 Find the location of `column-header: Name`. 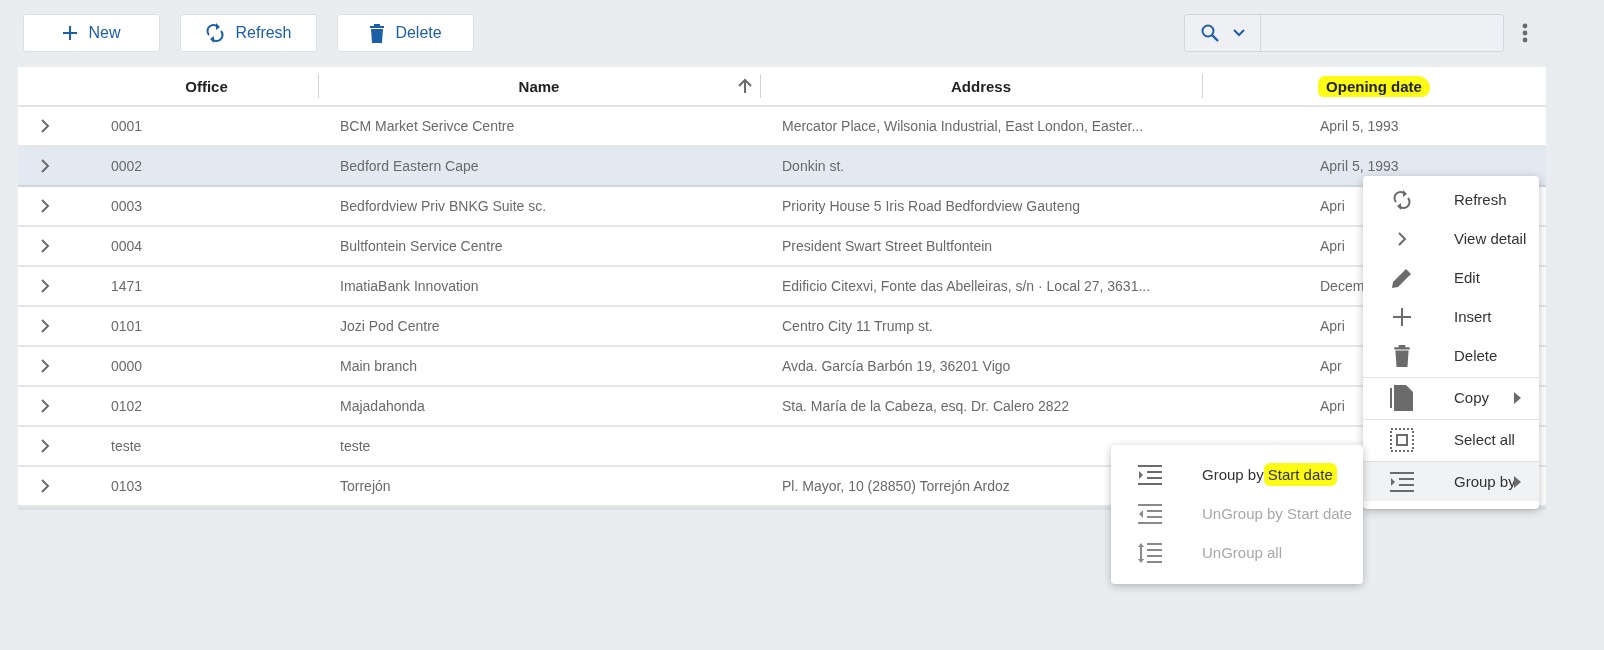

column-header: Name is located at coordinates (539, 86).